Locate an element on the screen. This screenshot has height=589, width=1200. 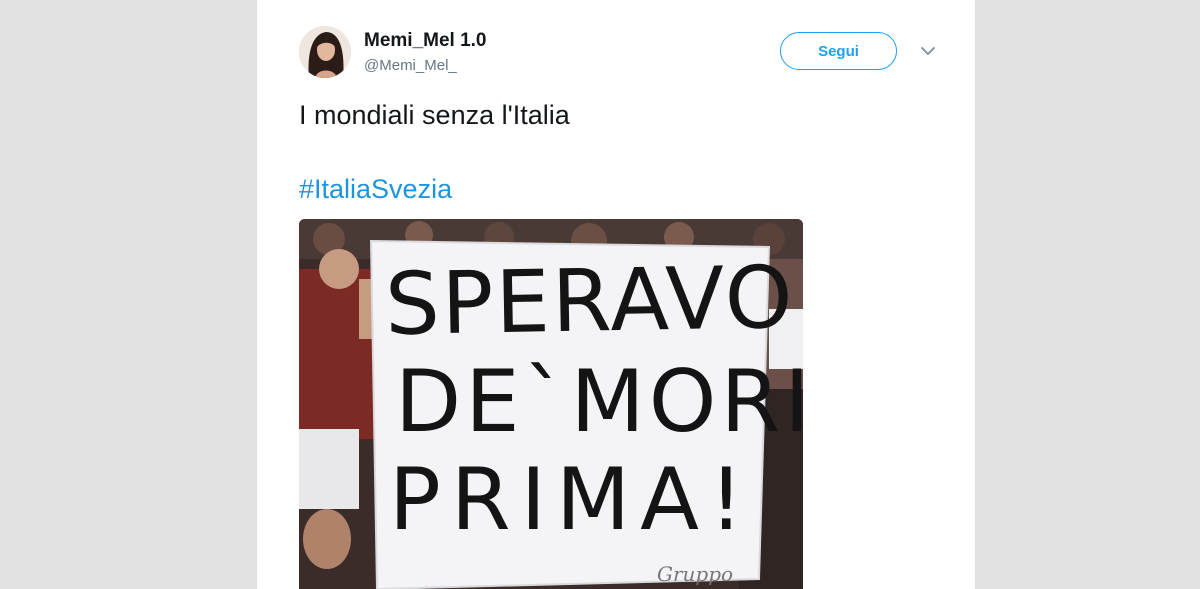
hashtag-link: #ItaliaSvezia is located at coordinates (375, 189).